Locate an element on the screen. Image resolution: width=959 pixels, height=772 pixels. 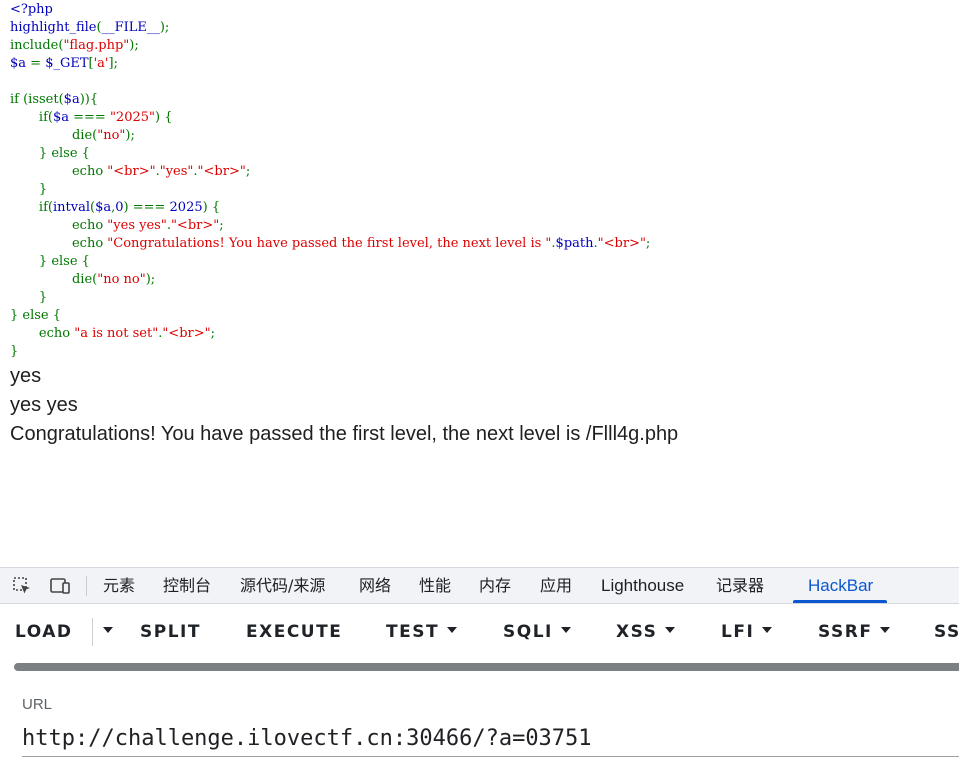
tab-sources: 源代码/来源 is located at coordinates (282, 585).